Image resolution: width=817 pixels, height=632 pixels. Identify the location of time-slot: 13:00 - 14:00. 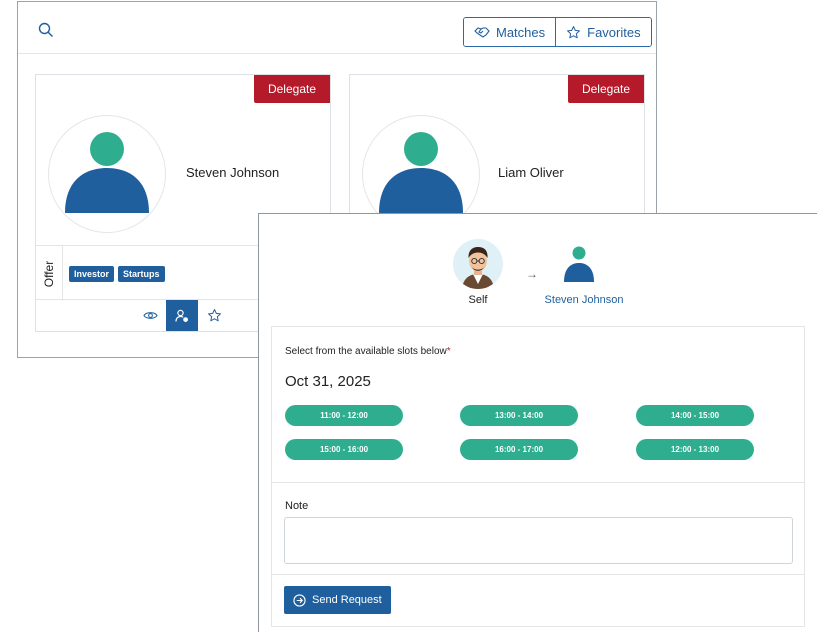
(519, 415).